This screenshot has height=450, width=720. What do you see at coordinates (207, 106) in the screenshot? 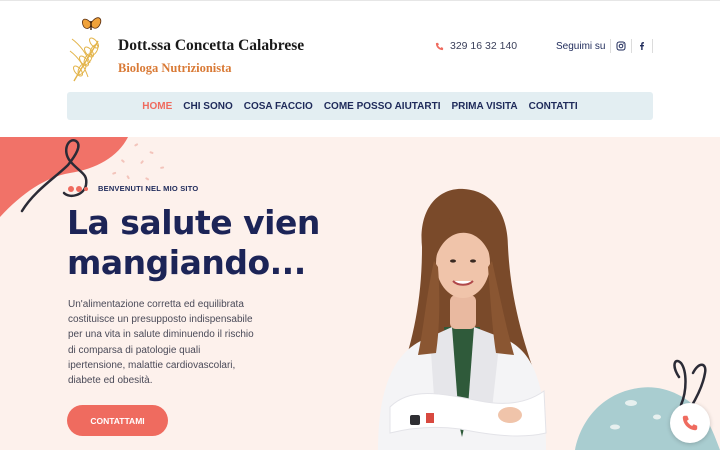
I see `nav-item-chi-sono: CHI SONO` at bounding box center [207, 106].